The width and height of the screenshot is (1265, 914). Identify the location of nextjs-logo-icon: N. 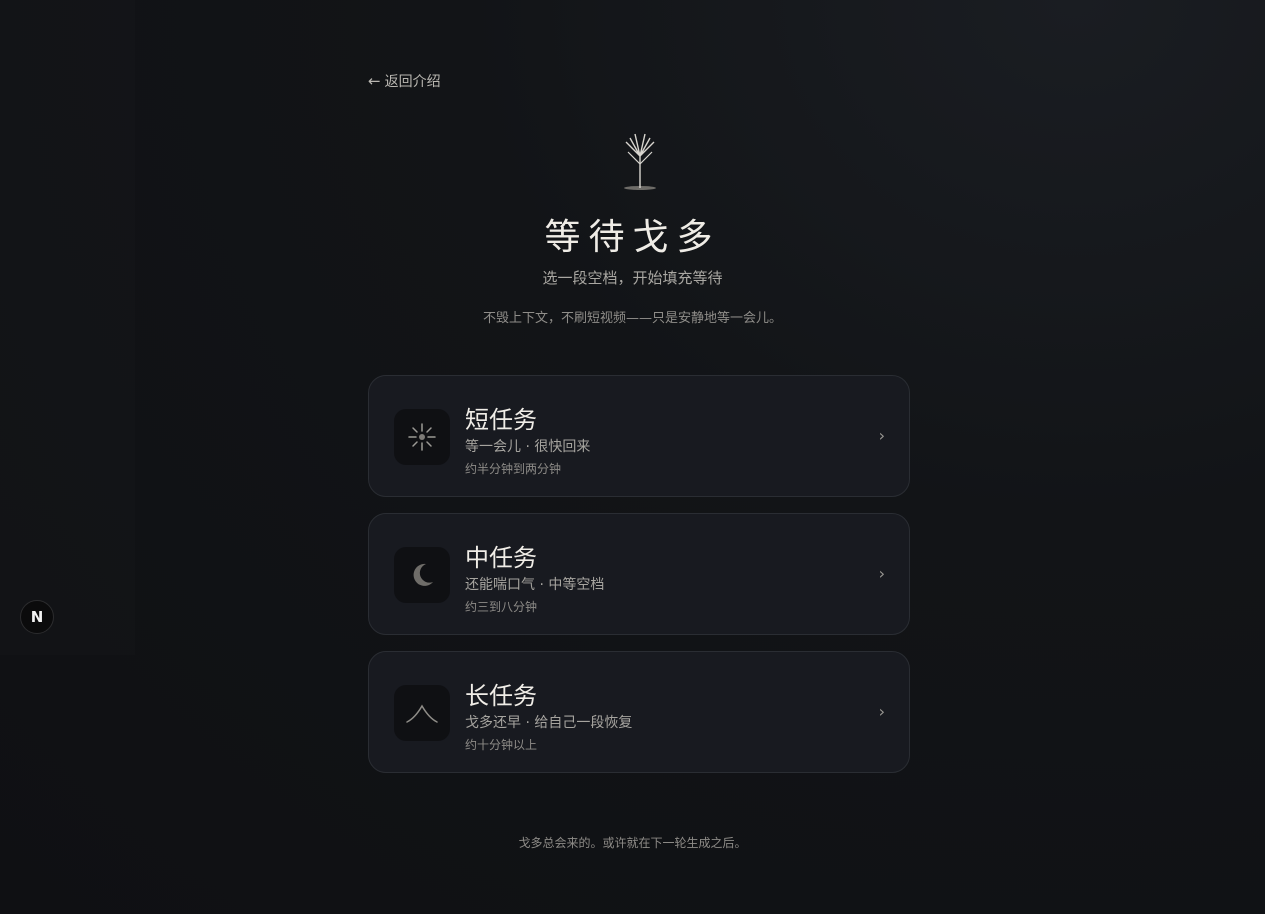
(37, 617).